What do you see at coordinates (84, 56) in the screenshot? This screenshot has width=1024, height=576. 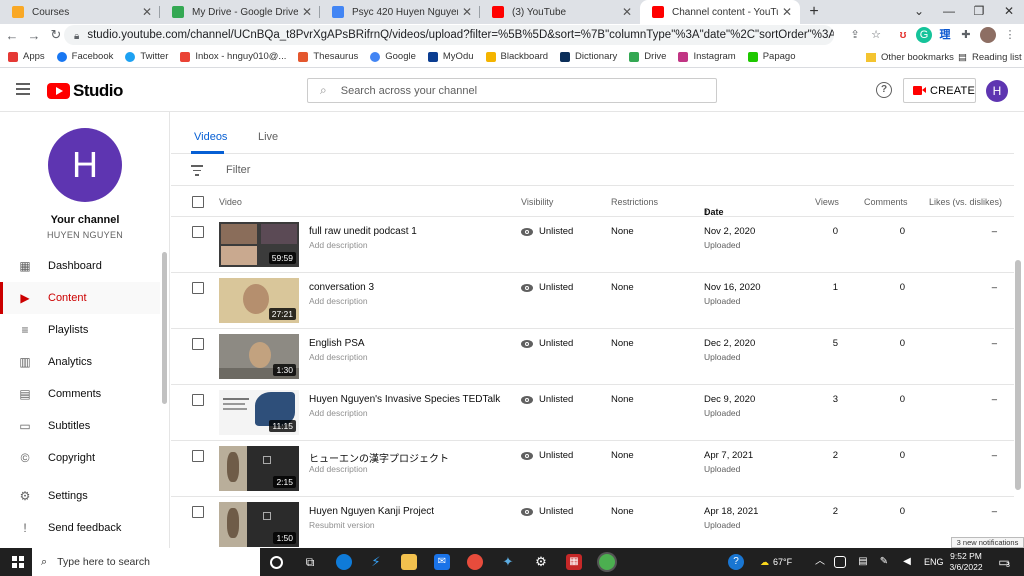 I see `bookmark-facebook: Facebook` at bounding box center [84, 56].